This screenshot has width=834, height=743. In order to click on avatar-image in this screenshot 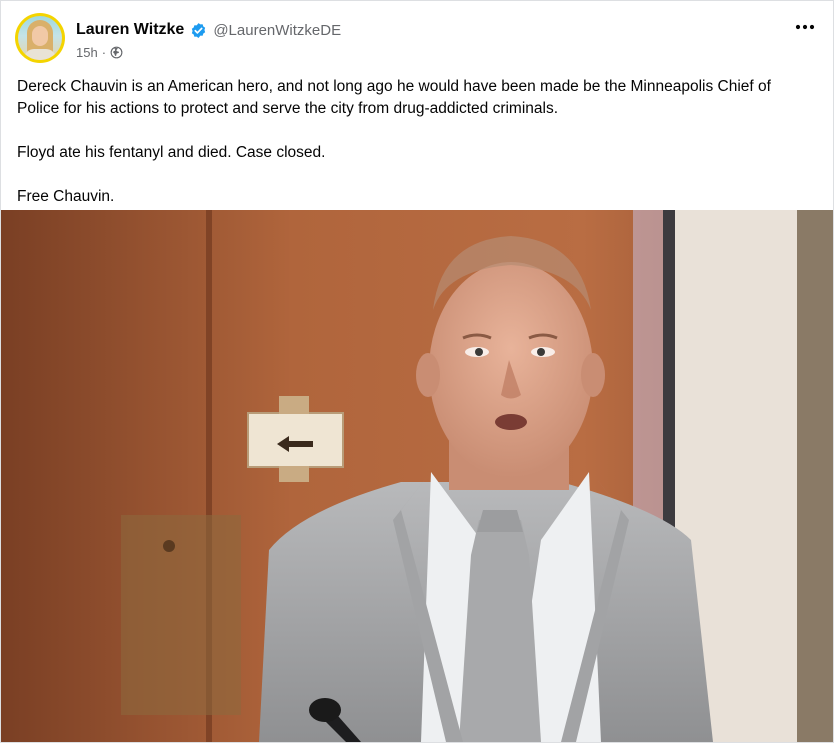, I will do `click(40, 38)`.